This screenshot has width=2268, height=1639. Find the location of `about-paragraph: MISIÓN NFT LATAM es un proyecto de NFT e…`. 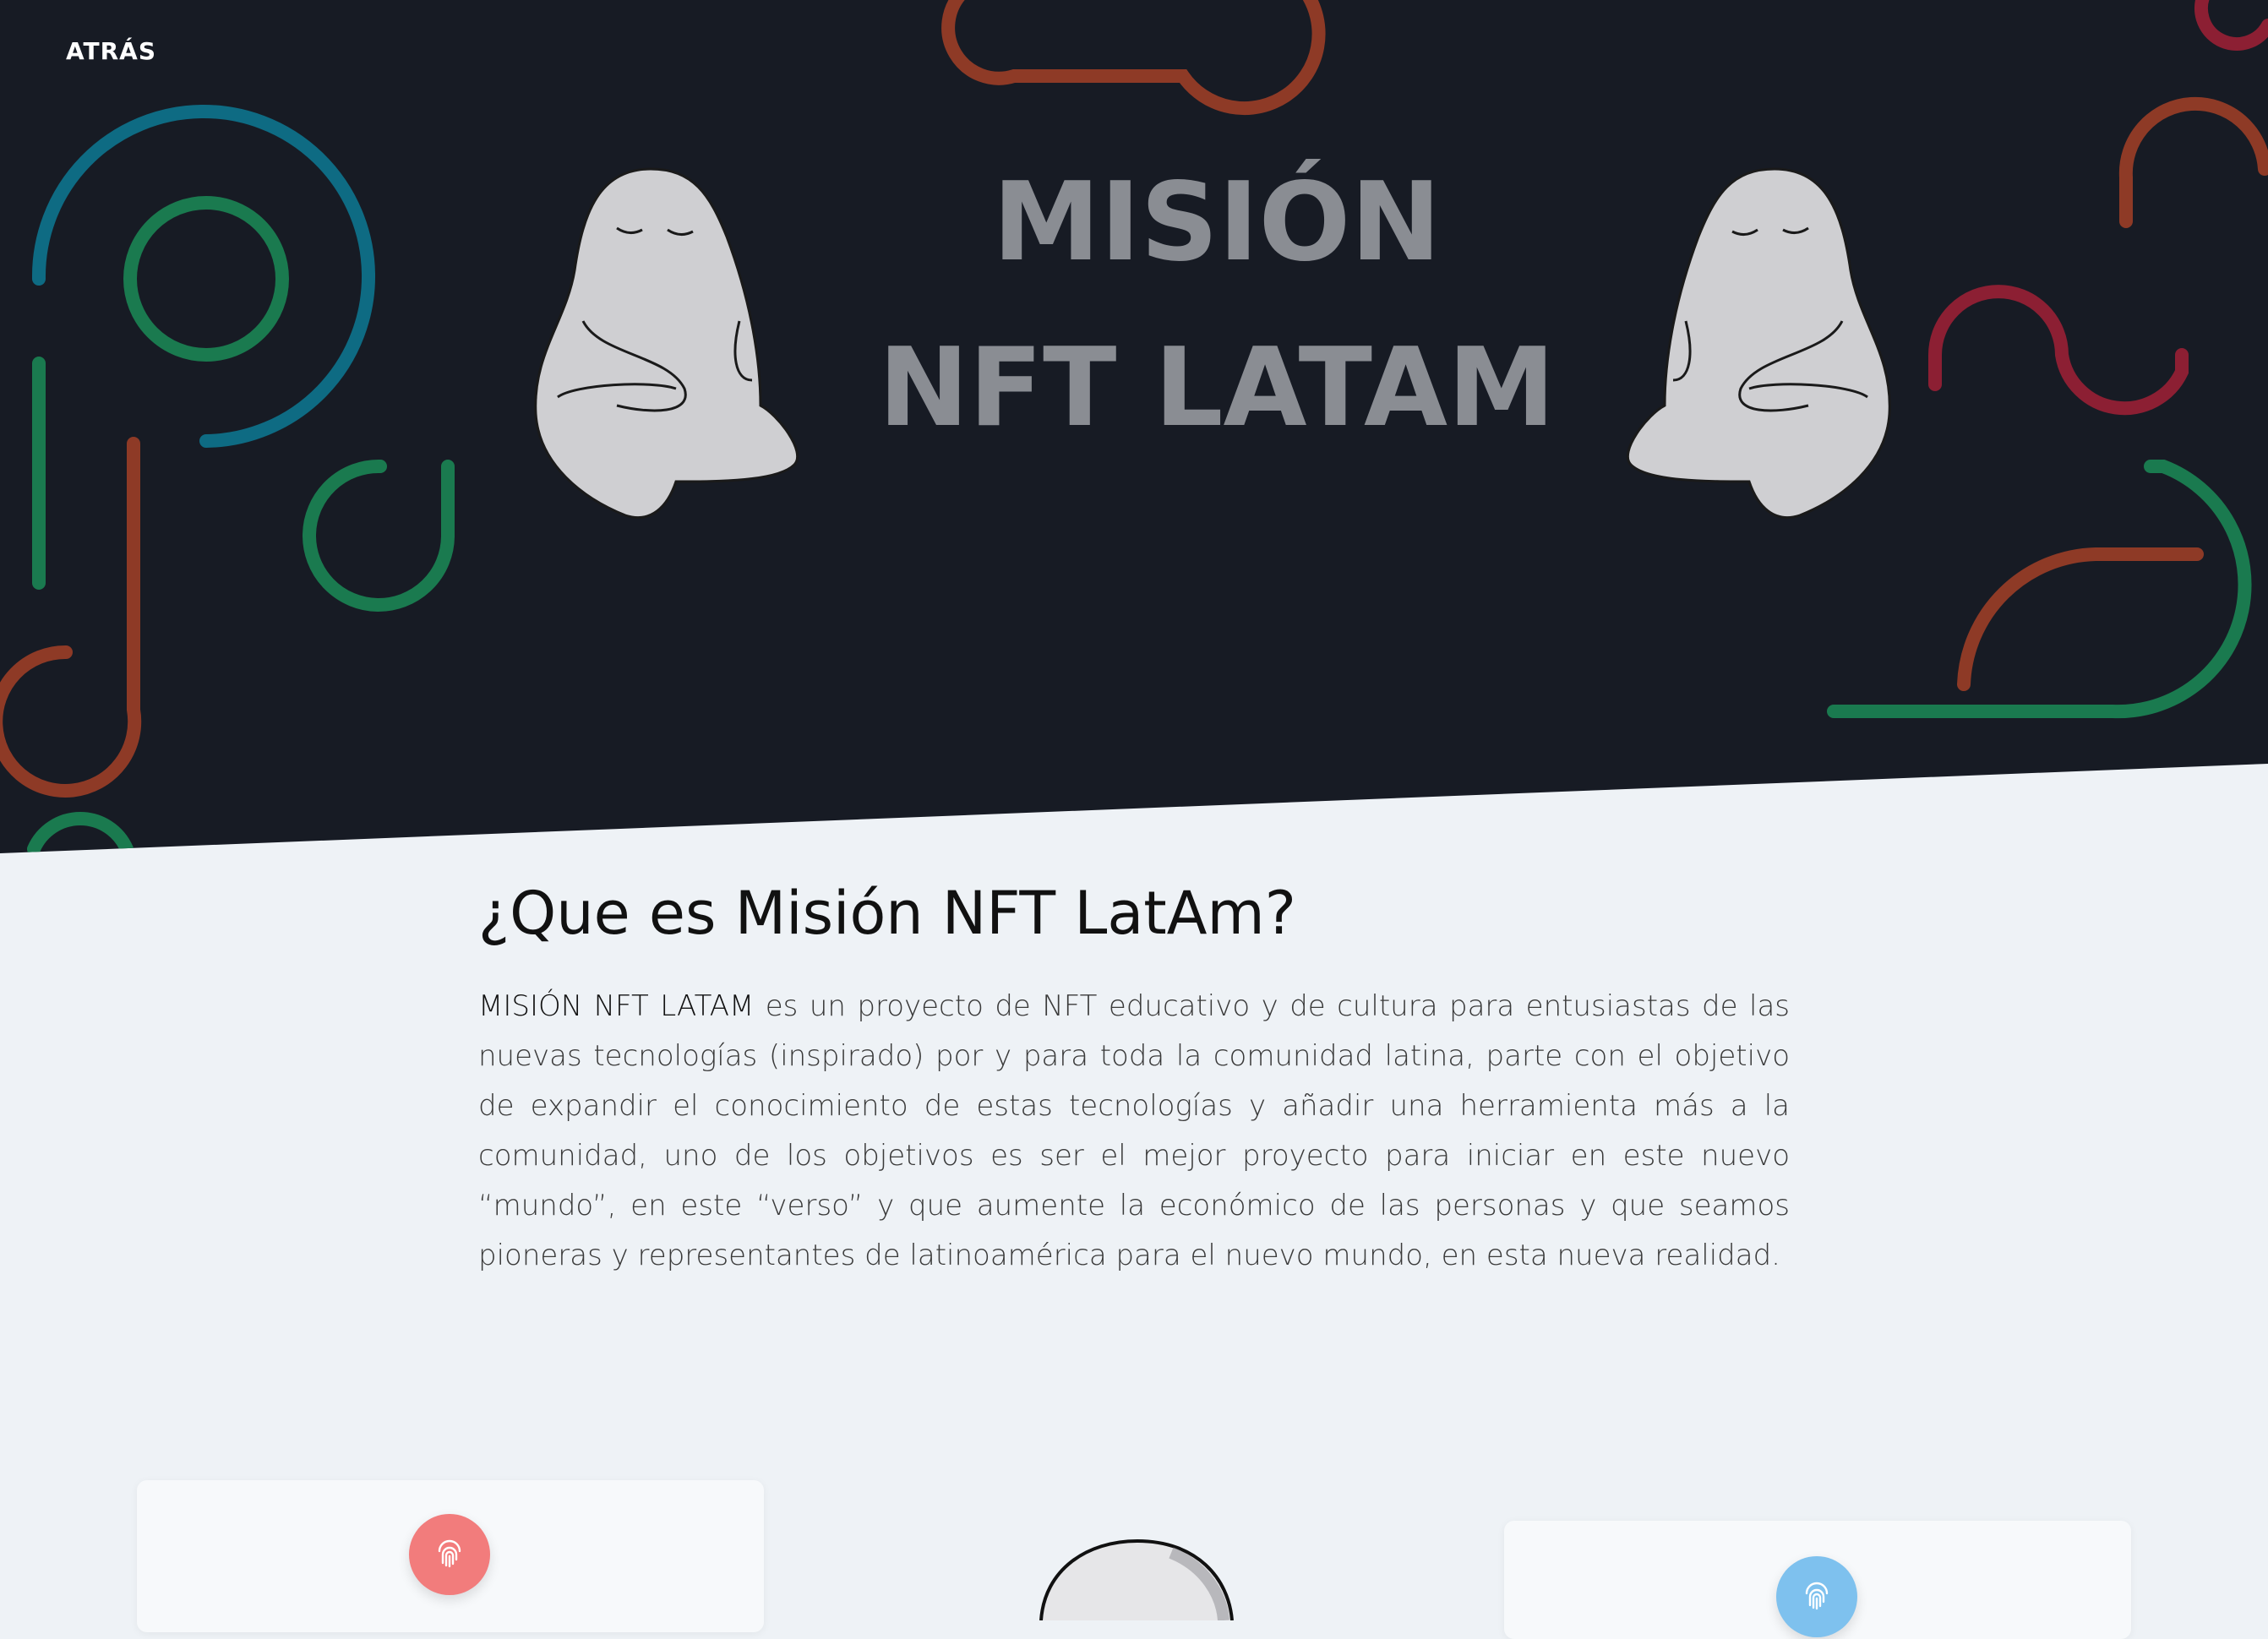

about-paragraph: MISIÓN NFT LATAM es un proyecto de NFT e… is located at coordinates (1134, 1131).